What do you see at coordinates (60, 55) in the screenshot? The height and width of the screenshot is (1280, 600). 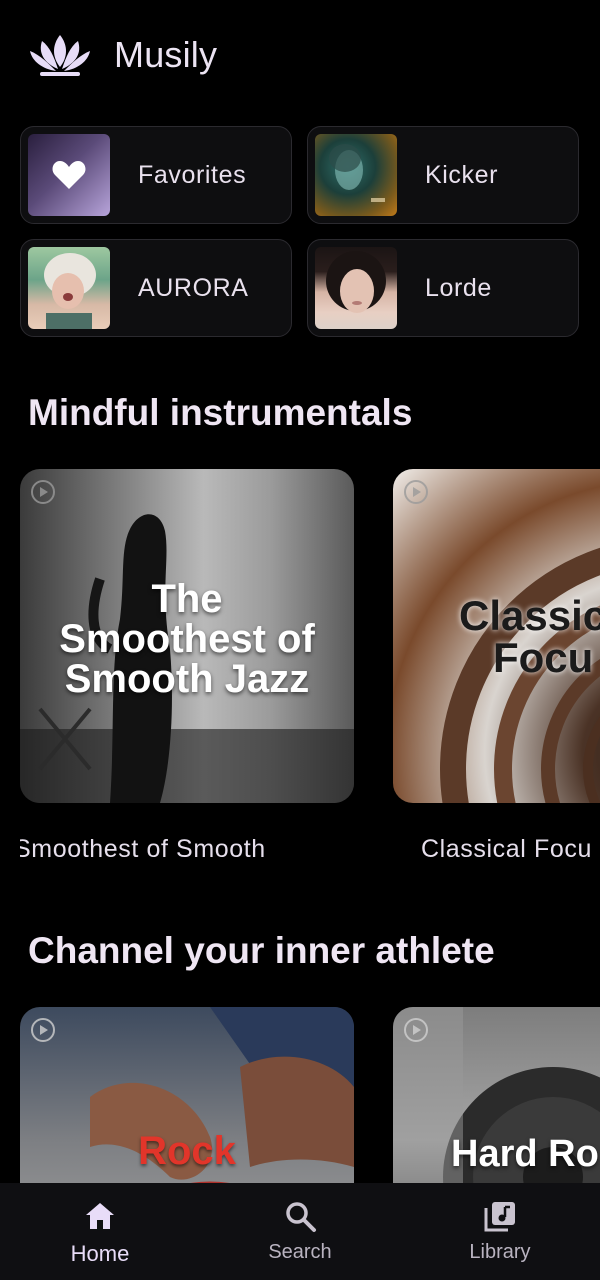 I see `musily-logo-icon` at bounding box center [60, 55].